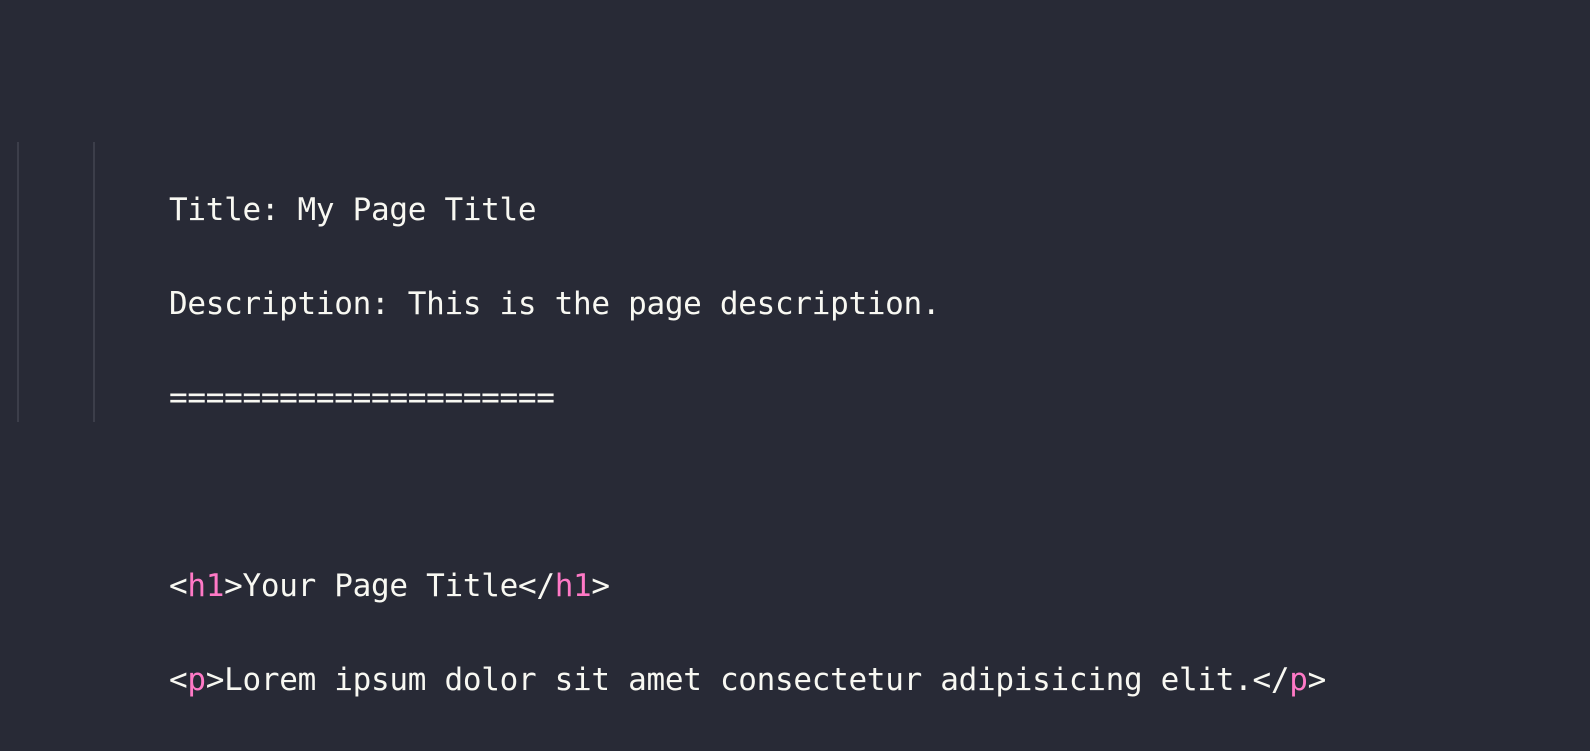  What do you see at coordinates (362, 398) in the screenshot?
I see `code-line: =====================` at bounding box center [362, 398].